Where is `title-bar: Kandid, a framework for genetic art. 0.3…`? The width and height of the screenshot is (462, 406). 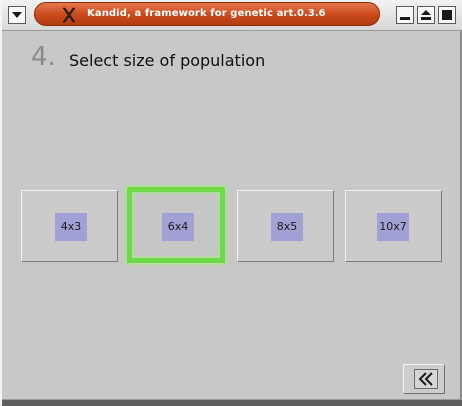
title-bar: Kandid, a framework for genetic art. 0.3… is located at coordinates (232, 15).